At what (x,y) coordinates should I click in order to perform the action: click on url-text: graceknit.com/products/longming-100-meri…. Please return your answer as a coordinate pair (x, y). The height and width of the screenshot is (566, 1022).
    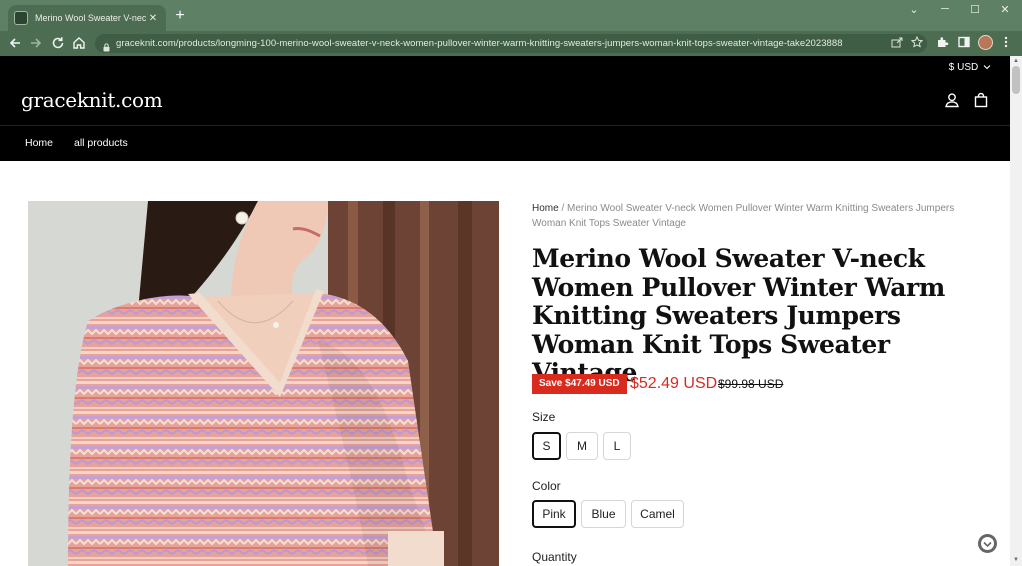
    Looking at the image, I should click on (479, 43).